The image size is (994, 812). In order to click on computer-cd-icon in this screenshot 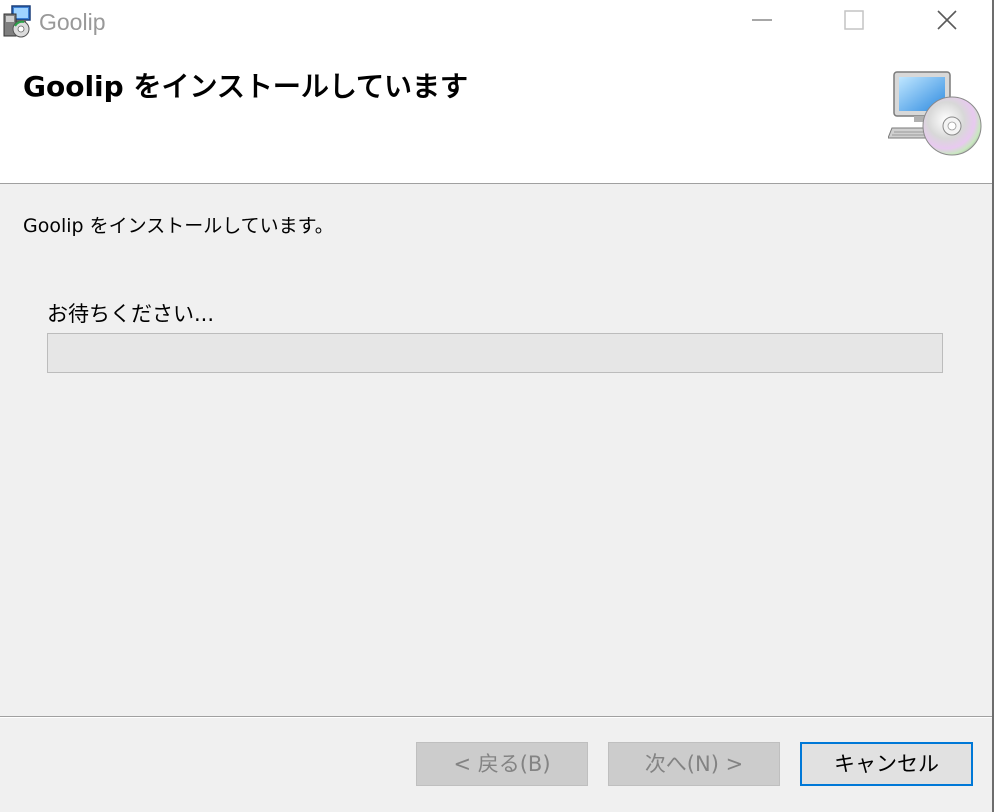, I will do `click(935, 114)`.